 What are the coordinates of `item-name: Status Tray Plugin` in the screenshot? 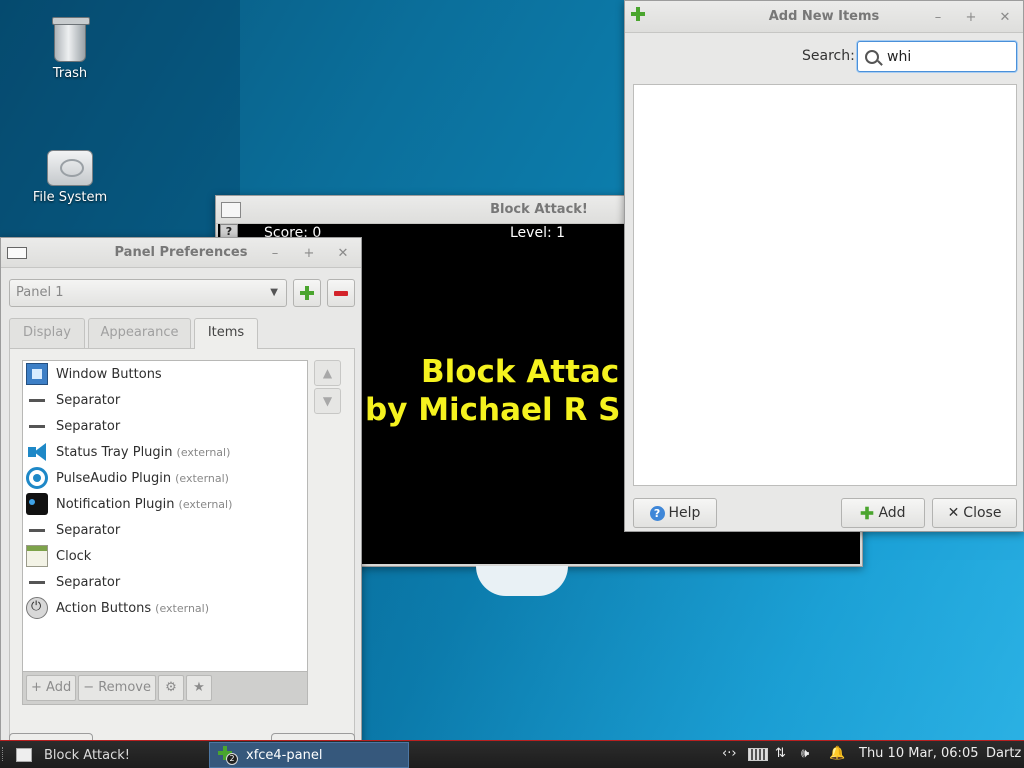 It's located at (114, 452).